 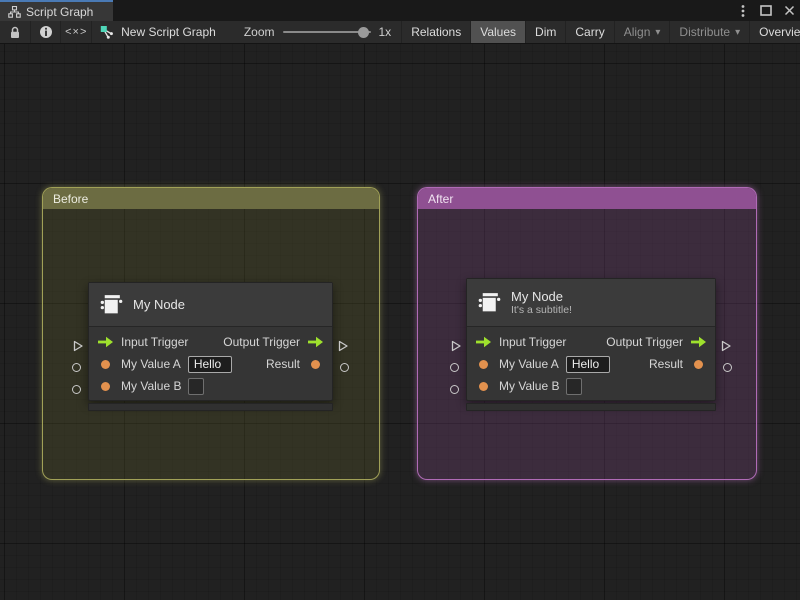 What do you see at coordinates (168, 32) in the screenshot?
I see `graph-name-label: New Script Graph` at bounding box center [168, 32].